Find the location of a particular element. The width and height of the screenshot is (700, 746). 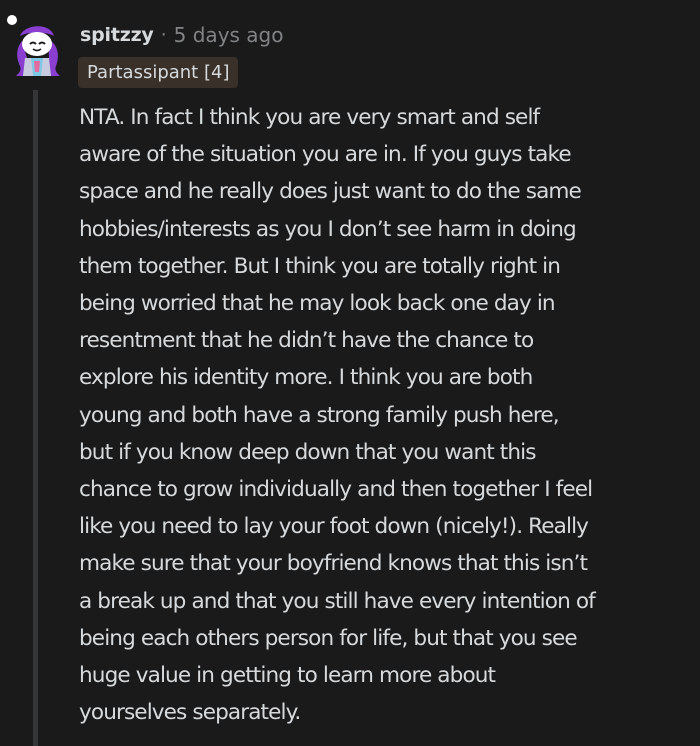

snoo-avatar-icon is located at coordinates (37, 45).